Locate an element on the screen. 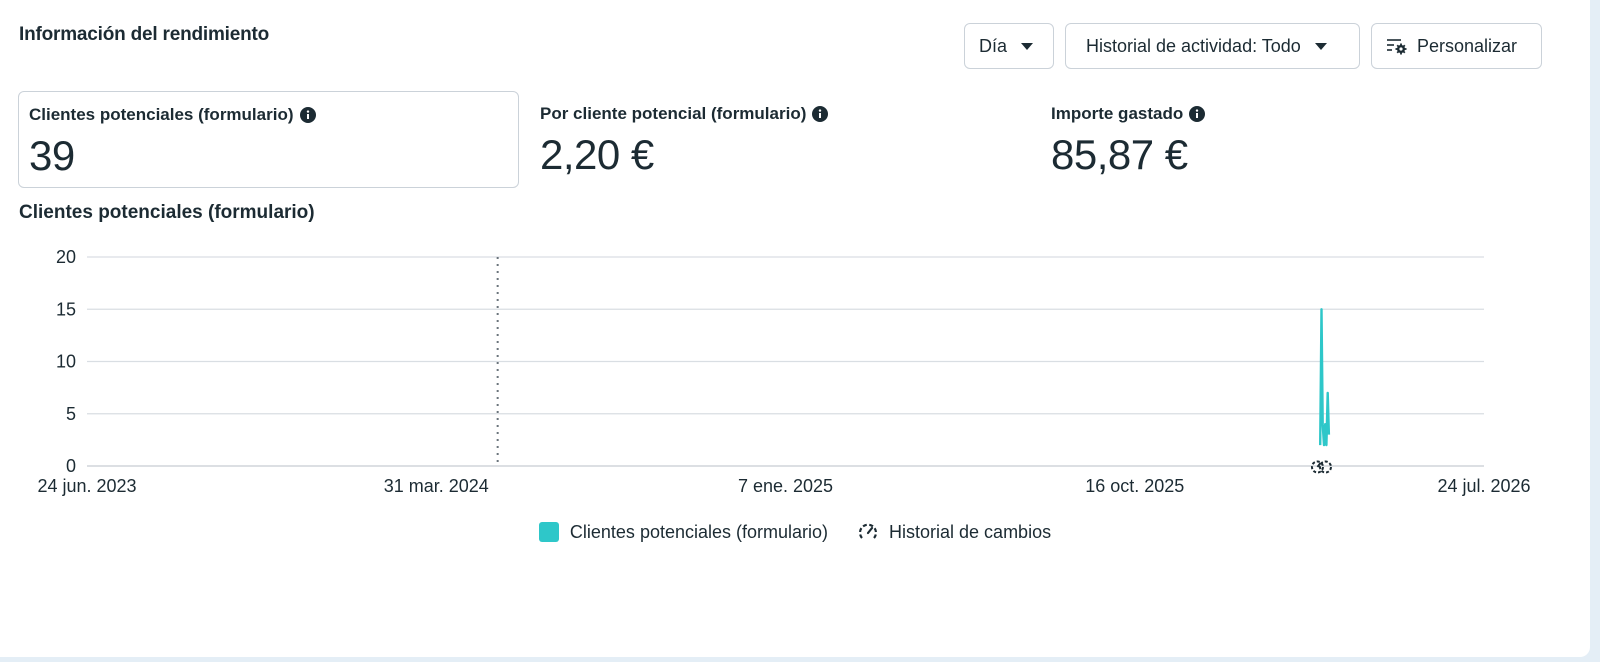 This screenshot has width=1600, height=662. y-tick-label: 20 is located at coordinates (66, 257).